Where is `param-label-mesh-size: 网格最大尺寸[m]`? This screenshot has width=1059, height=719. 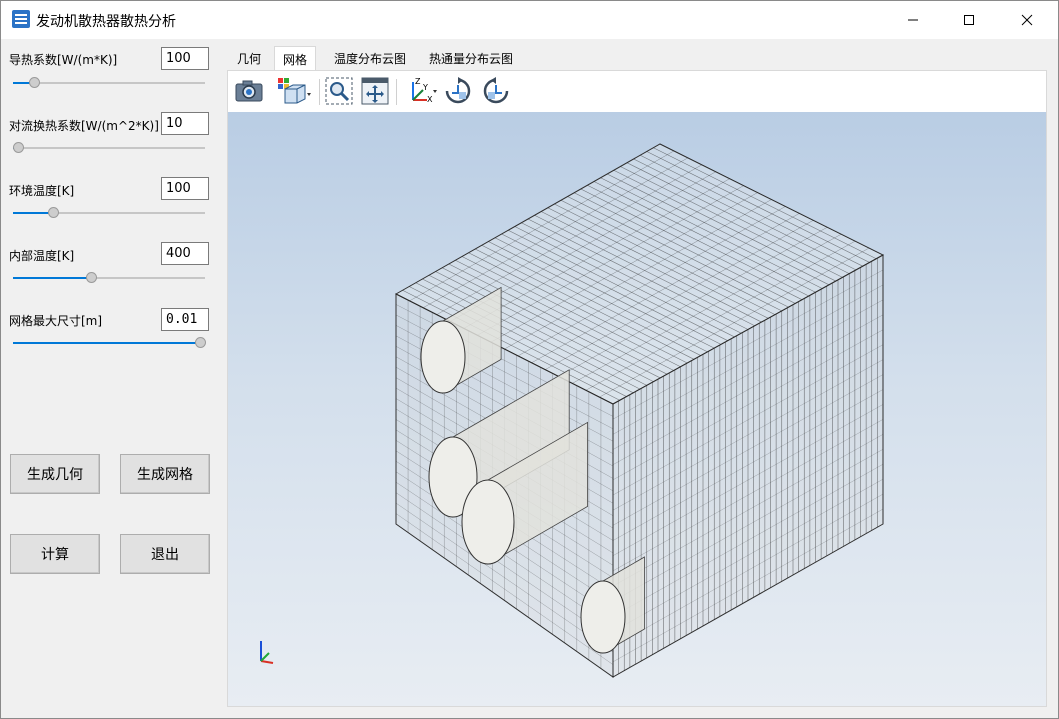
param-label-mesh-size: 网格最大尺寸[m] is located at coordinates (56, 321).